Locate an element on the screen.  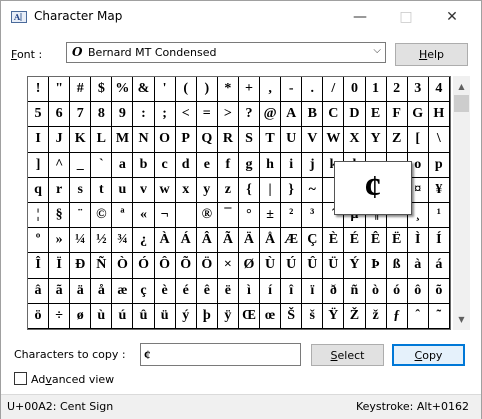
character-cell: Õ is located at coordinates (186, 266).